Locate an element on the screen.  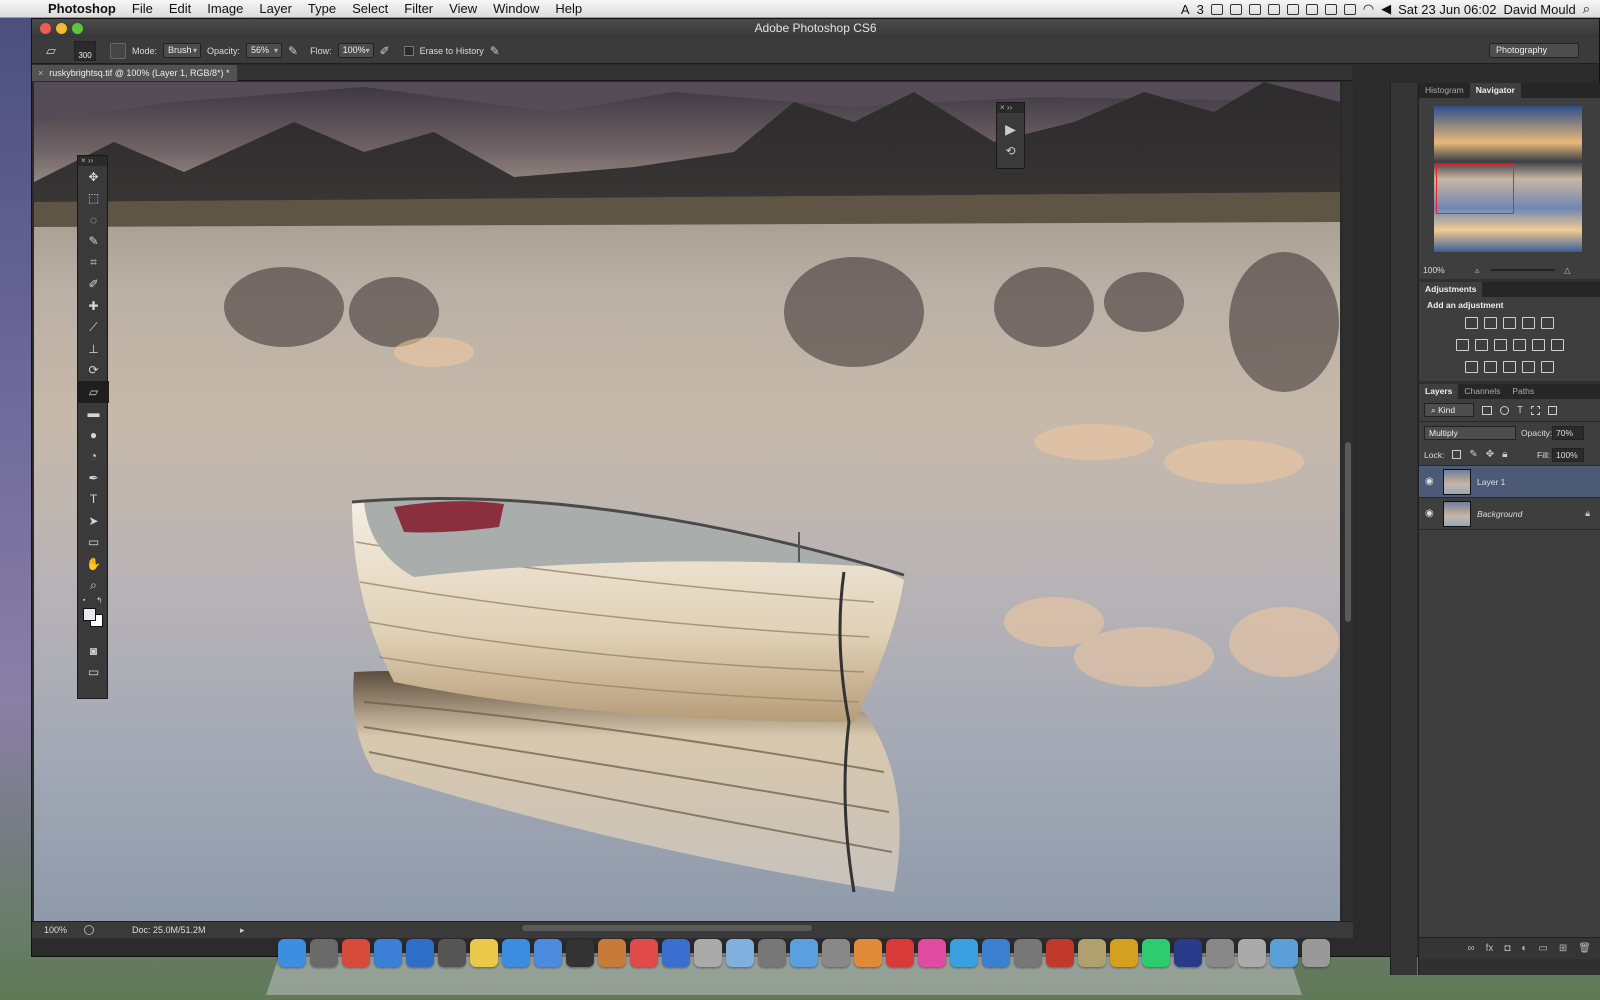
color-balance-icon is located at coordinates (1481, 345).